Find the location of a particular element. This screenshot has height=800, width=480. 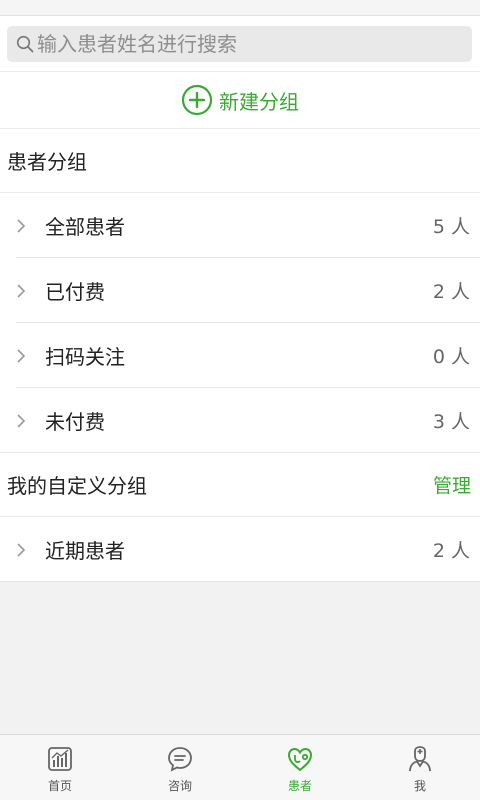

new-group-button: 新建分组 is located at coordinates (240, 100).